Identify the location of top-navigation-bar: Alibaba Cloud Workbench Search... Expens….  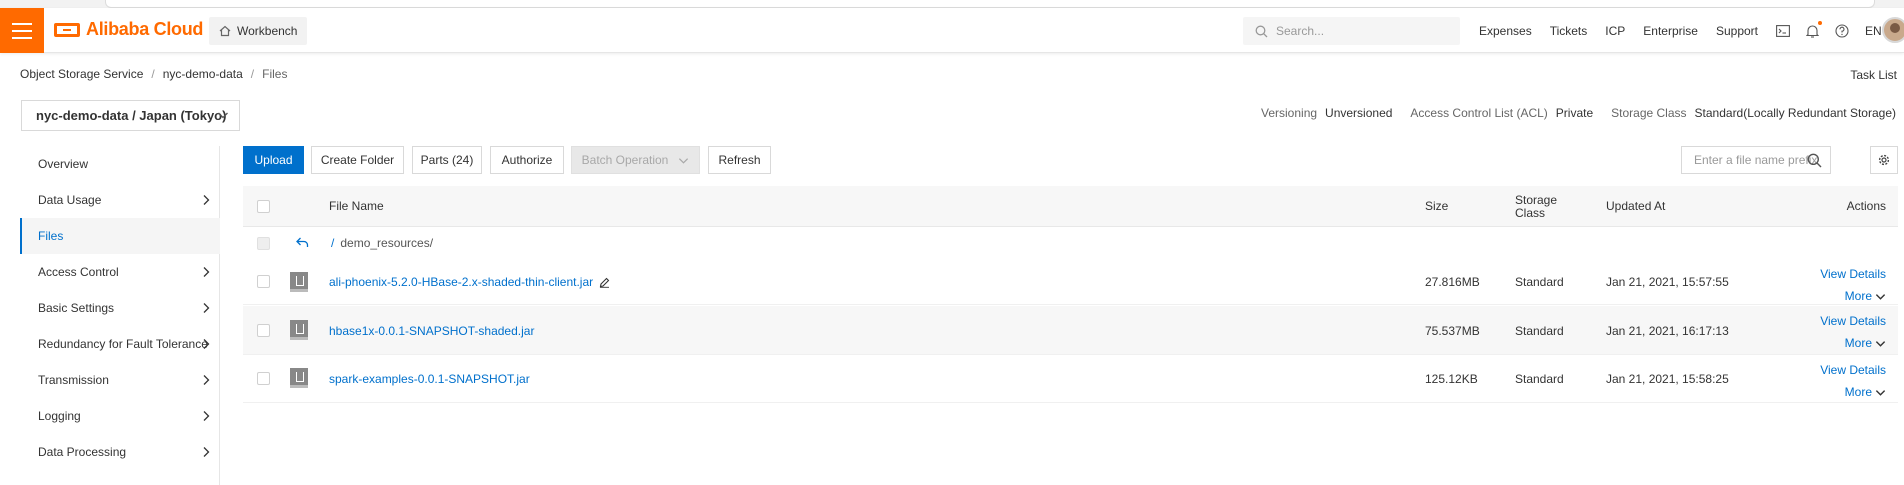
(952, 30).